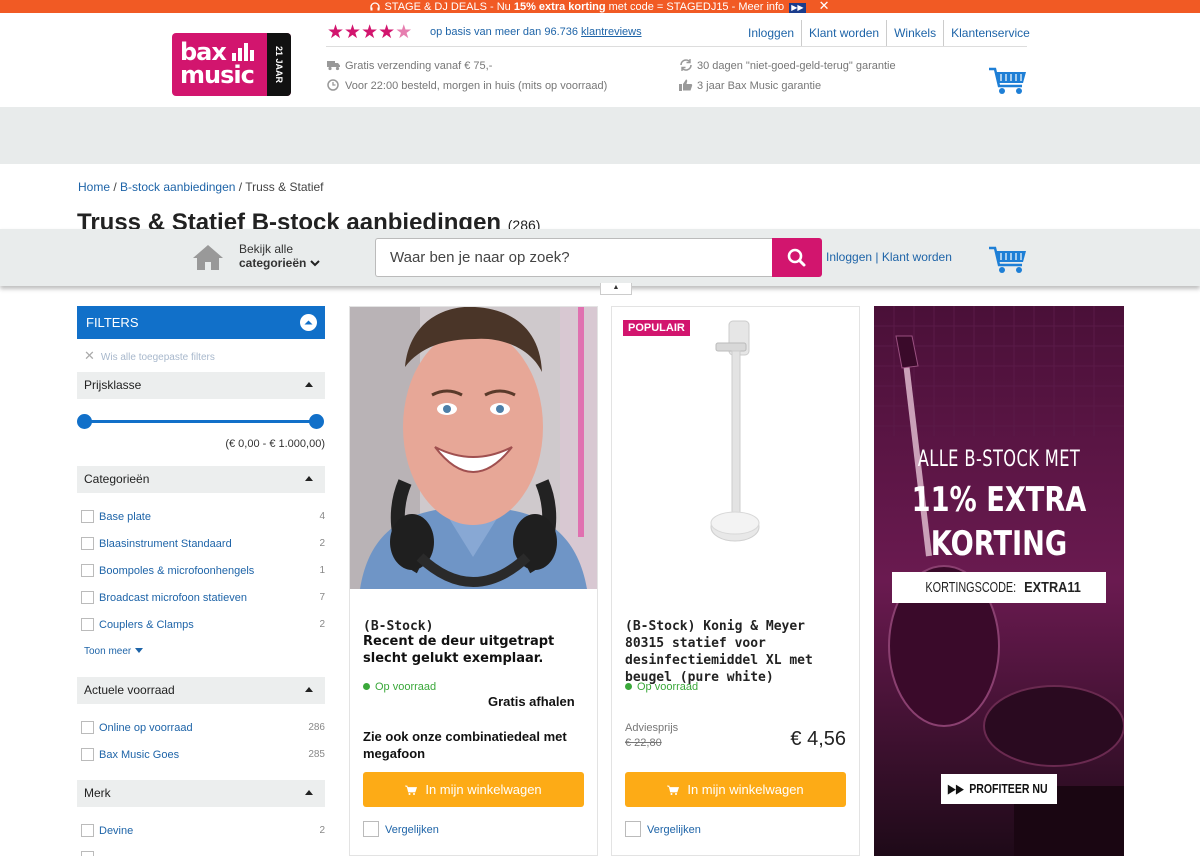 Image resolution: width=1200 pixels, height=856 pixels. What do you see at coordinates (203, 852) in the screenshot?
I see `filter-brand-item-partial` at bounding box center [203, 852].